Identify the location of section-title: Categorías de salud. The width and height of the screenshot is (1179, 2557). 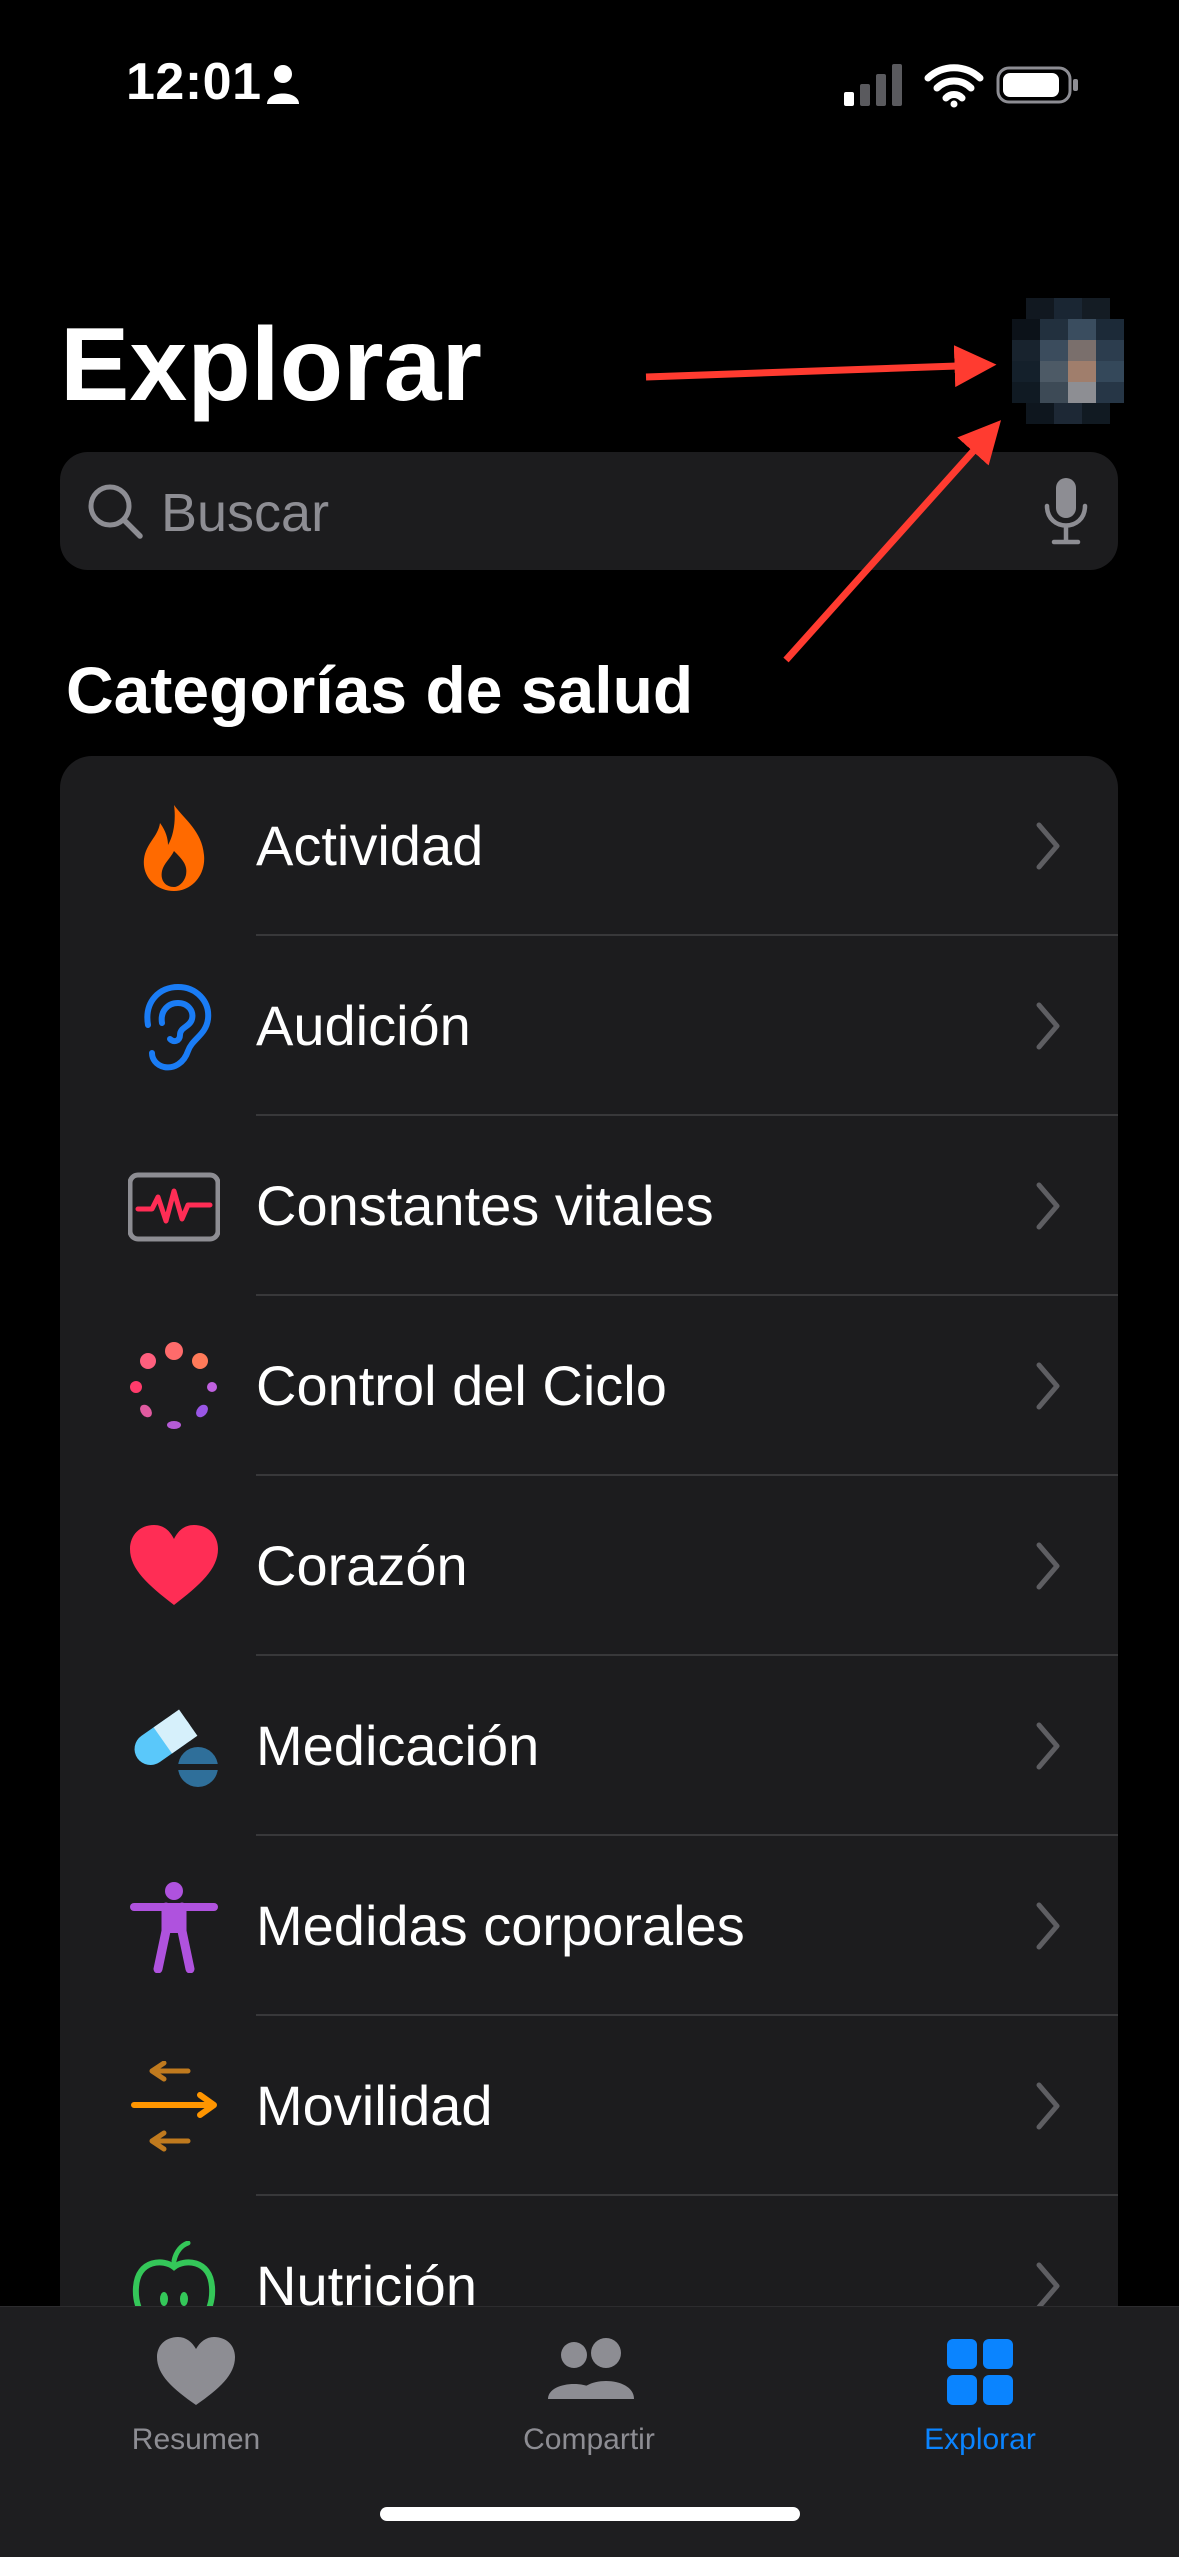
(380, 690).